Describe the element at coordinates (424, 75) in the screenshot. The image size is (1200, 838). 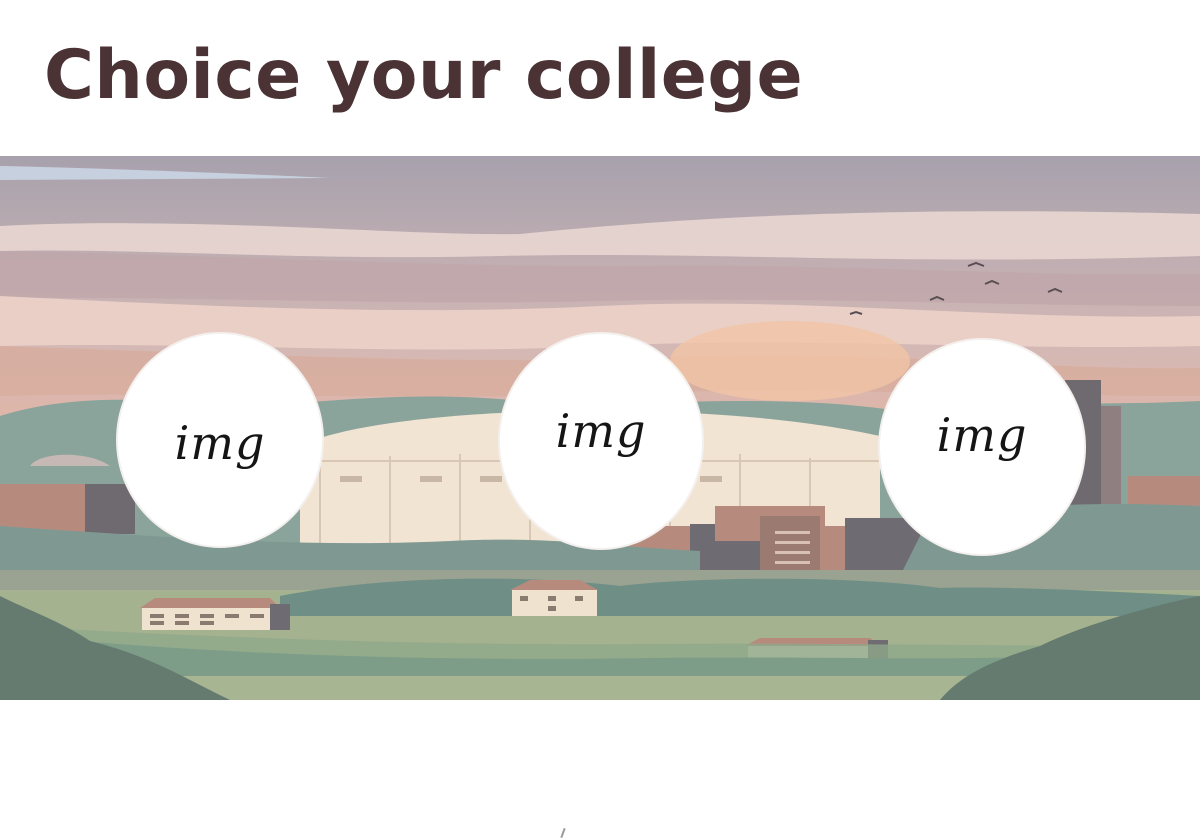
I see `page-title: Choice your college` at that location.